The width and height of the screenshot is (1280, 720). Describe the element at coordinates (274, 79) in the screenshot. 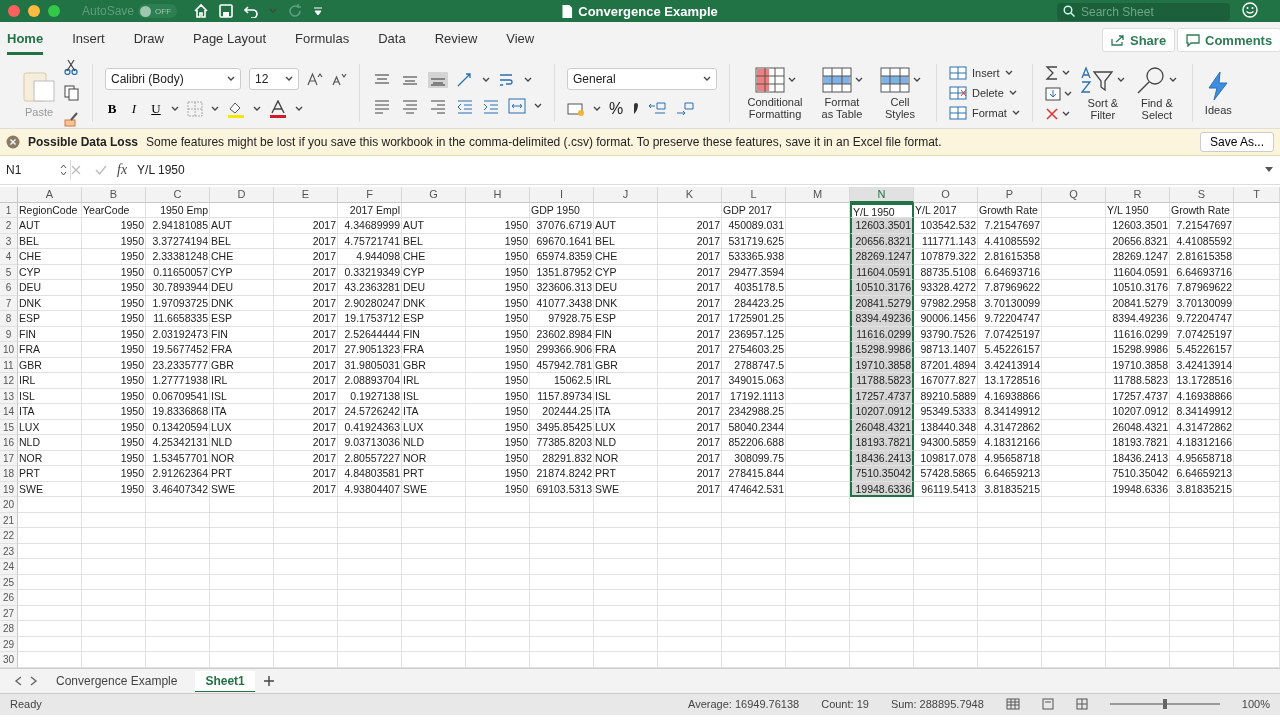

I see `font-size-dropdown: 12` at that location.